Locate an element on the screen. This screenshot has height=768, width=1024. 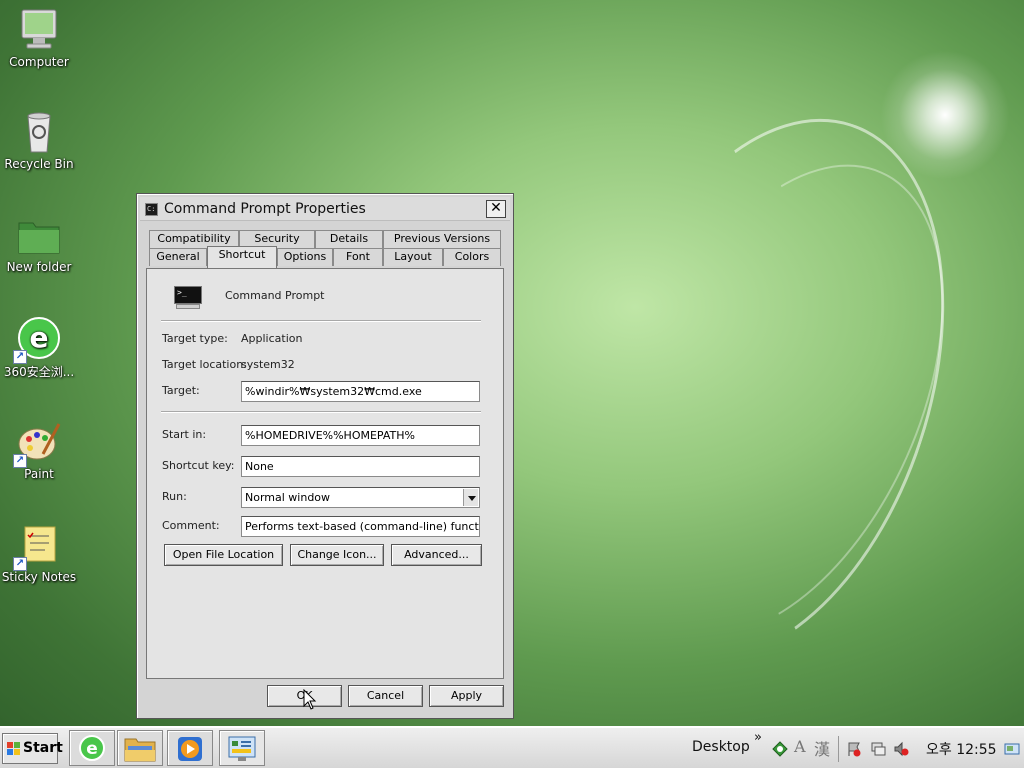
dropdown-arrow-icon is located at coordinates (470, 497).